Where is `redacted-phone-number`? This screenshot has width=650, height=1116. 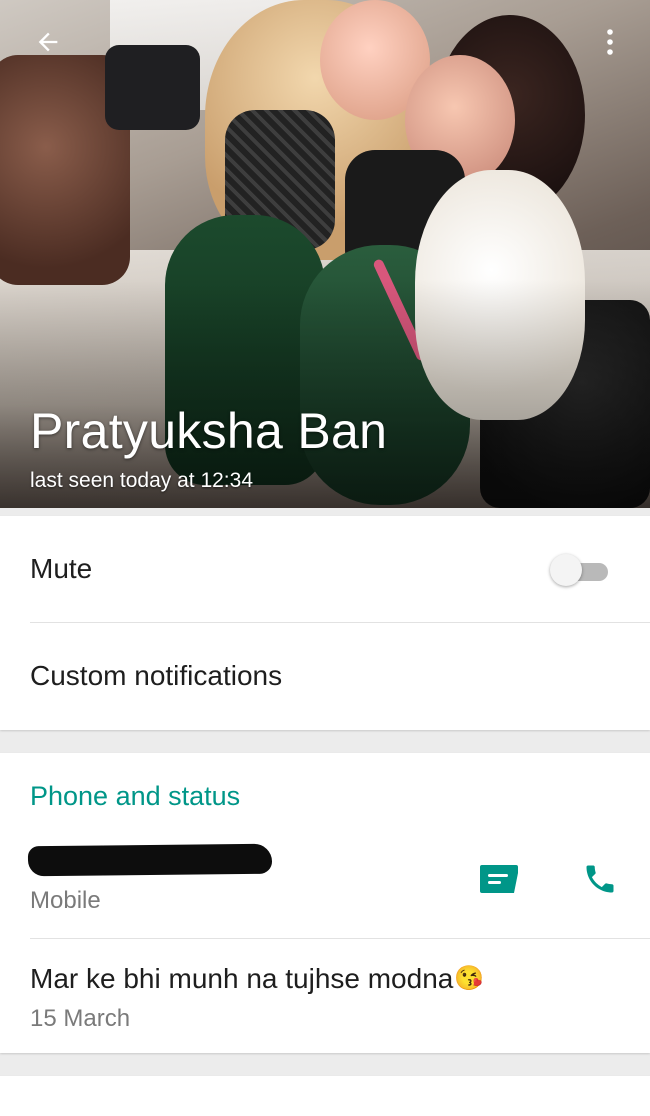 redacted-phone-number is located at coordinates (150, 860).